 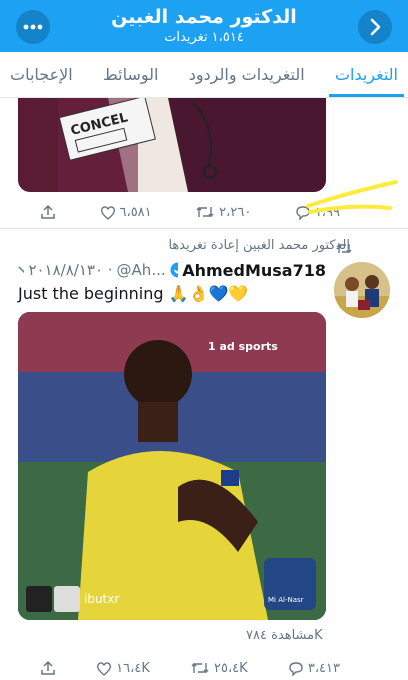 I want to click on tweet-header: AhmedMusa718 @Ah... ٢٠١٨/٨/١٣٠ ·, so click(x=172, y=270).